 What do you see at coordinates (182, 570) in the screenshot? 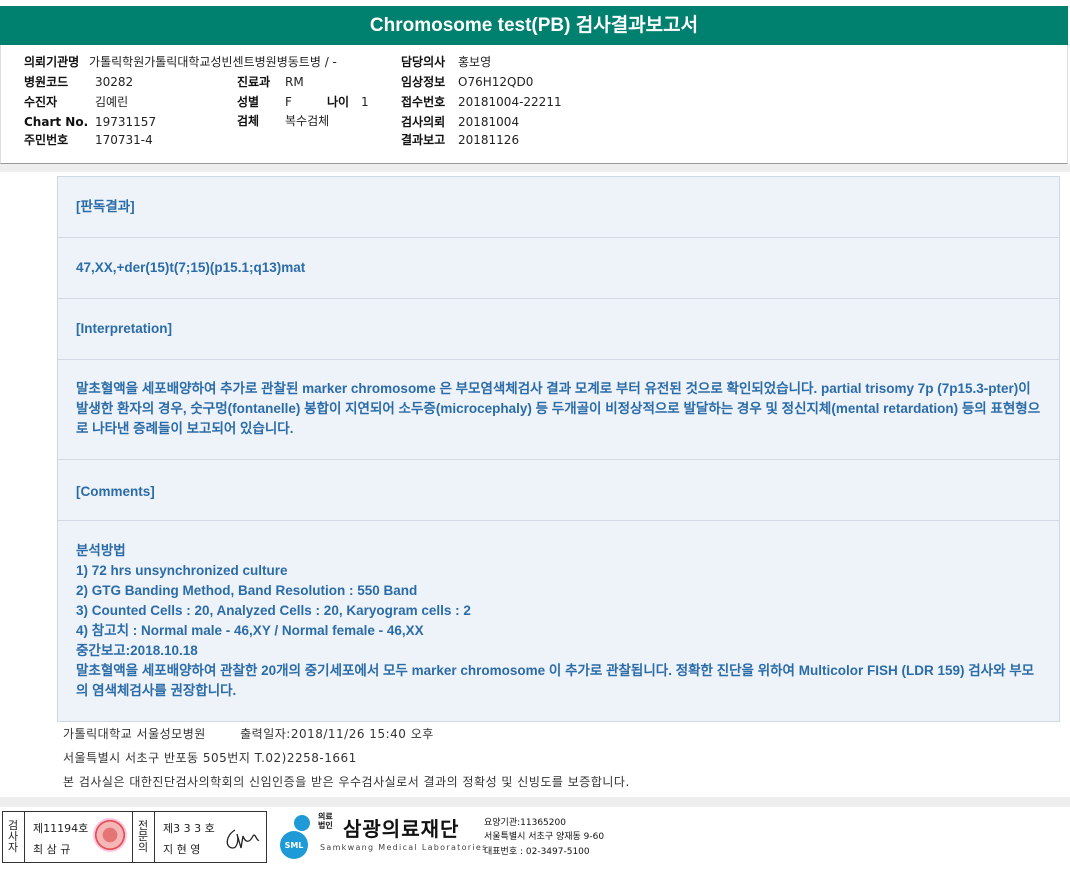
I see `comment-line: 1) 72 hrs unsynchronized culture` at bounding box center [182, 570].